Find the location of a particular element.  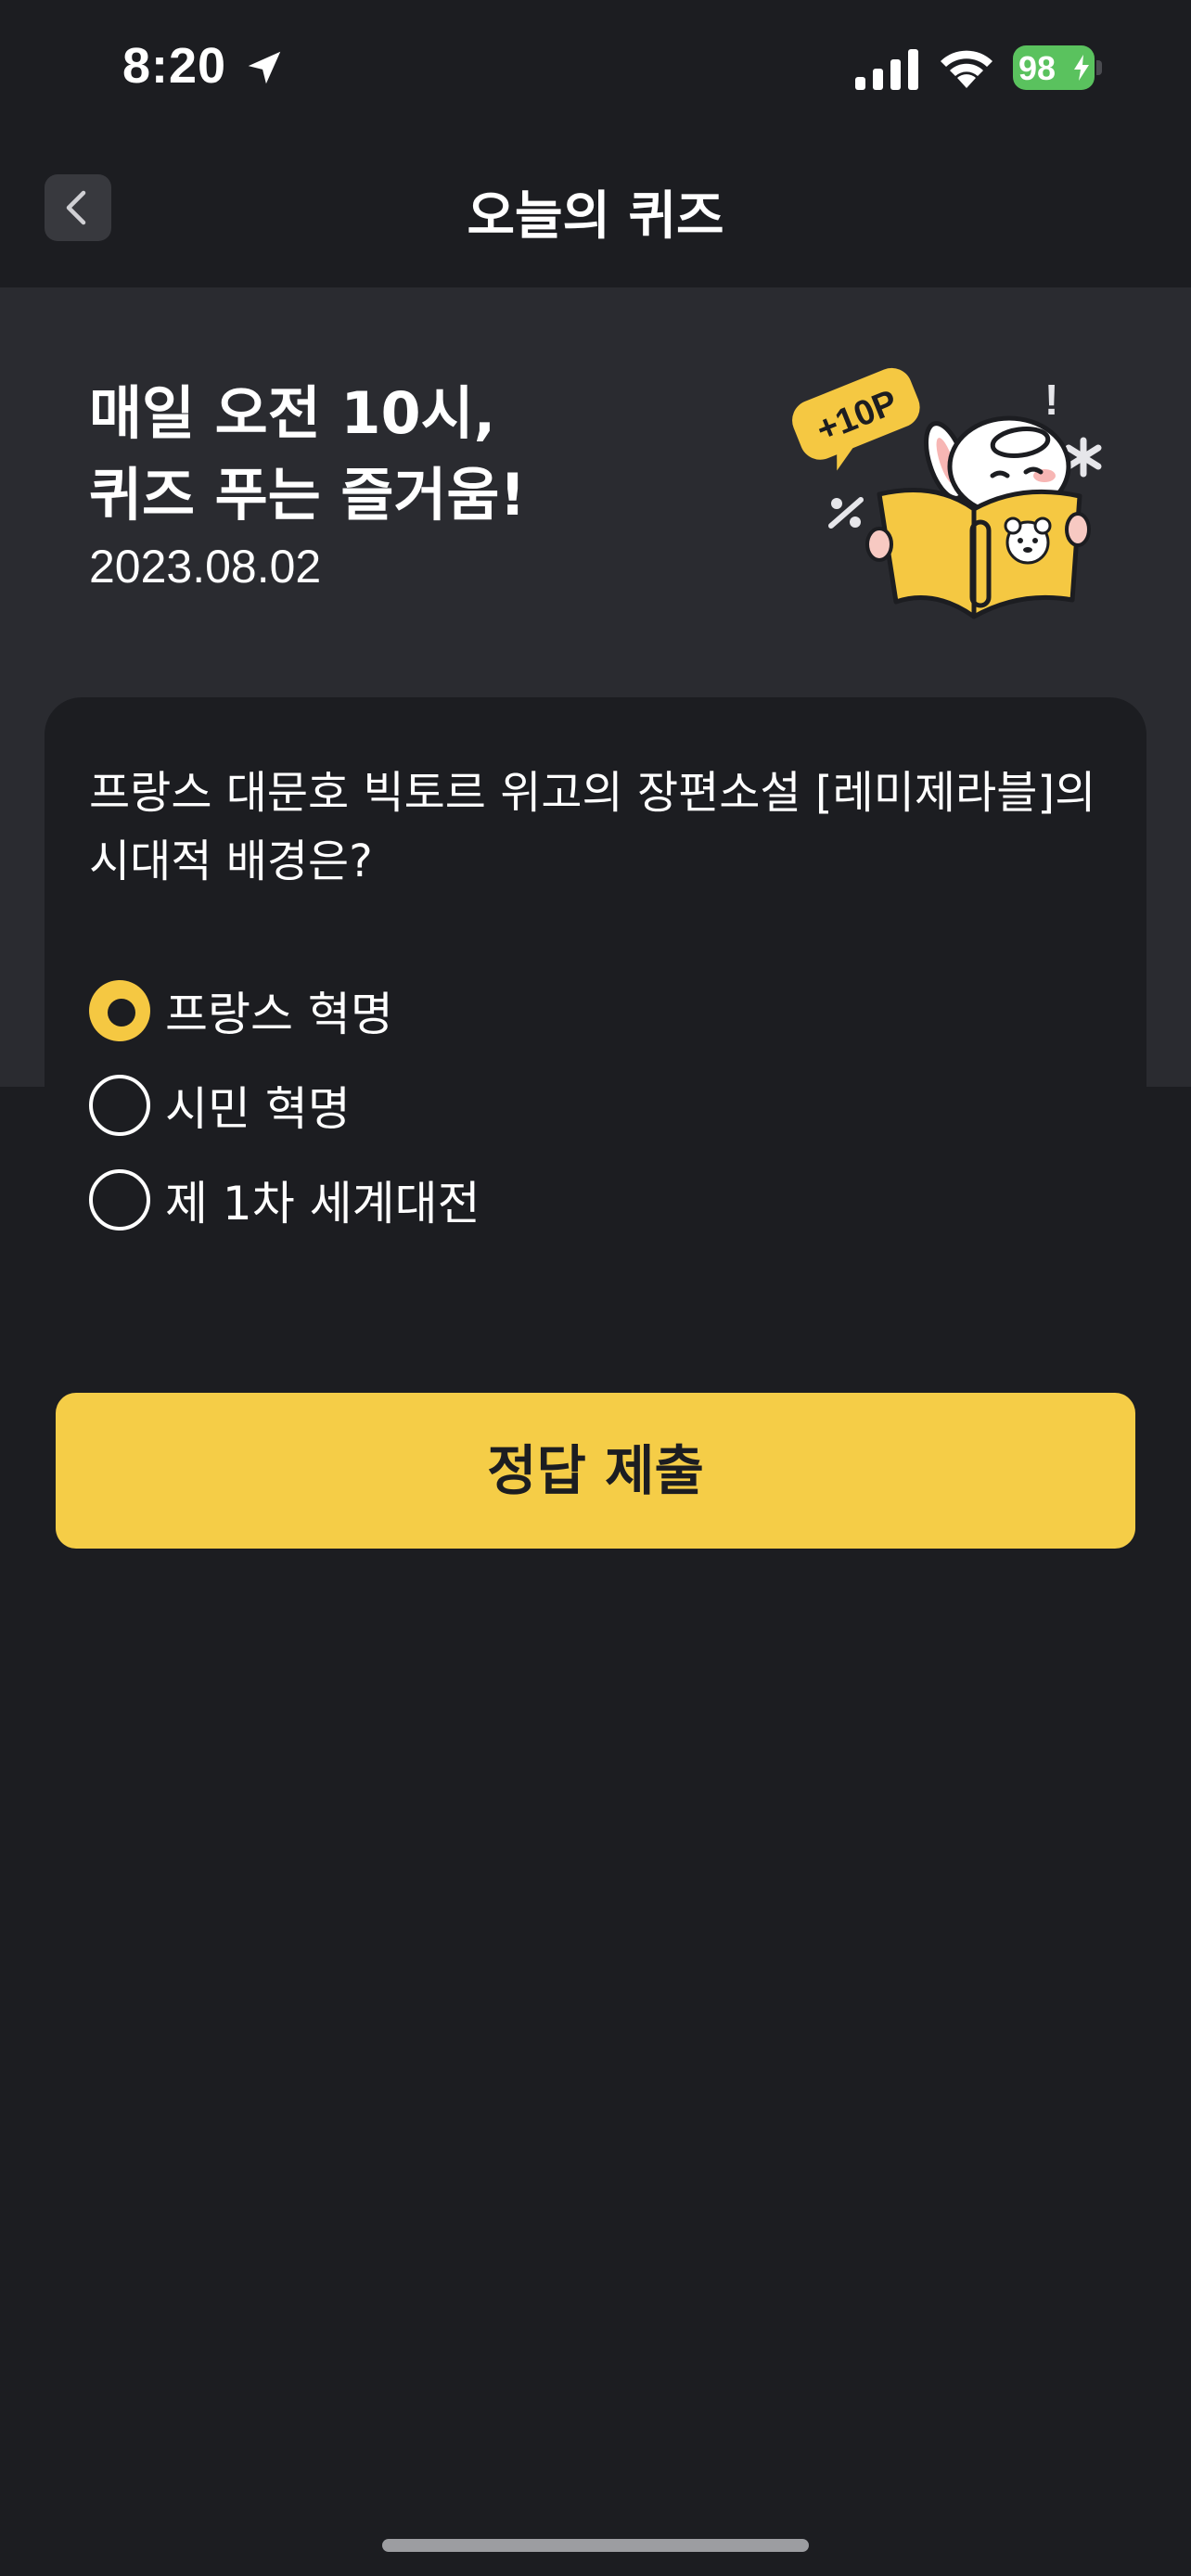

rabbit-reading-book-illustration: +10P ! is located at coordinates (947, 493).